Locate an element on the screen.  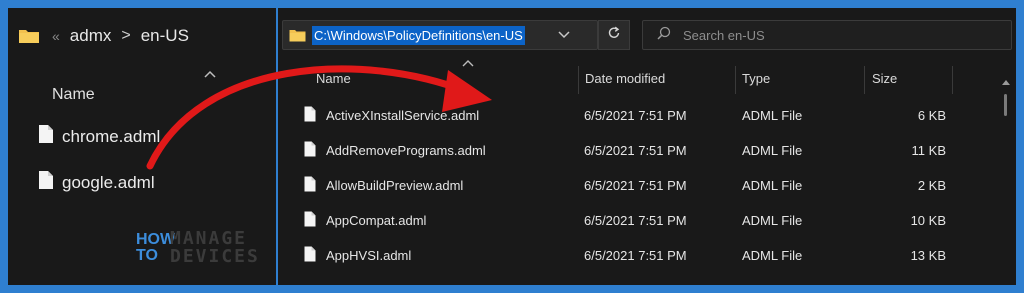
file-size: 10 KB is located at coordinates (928, 220).